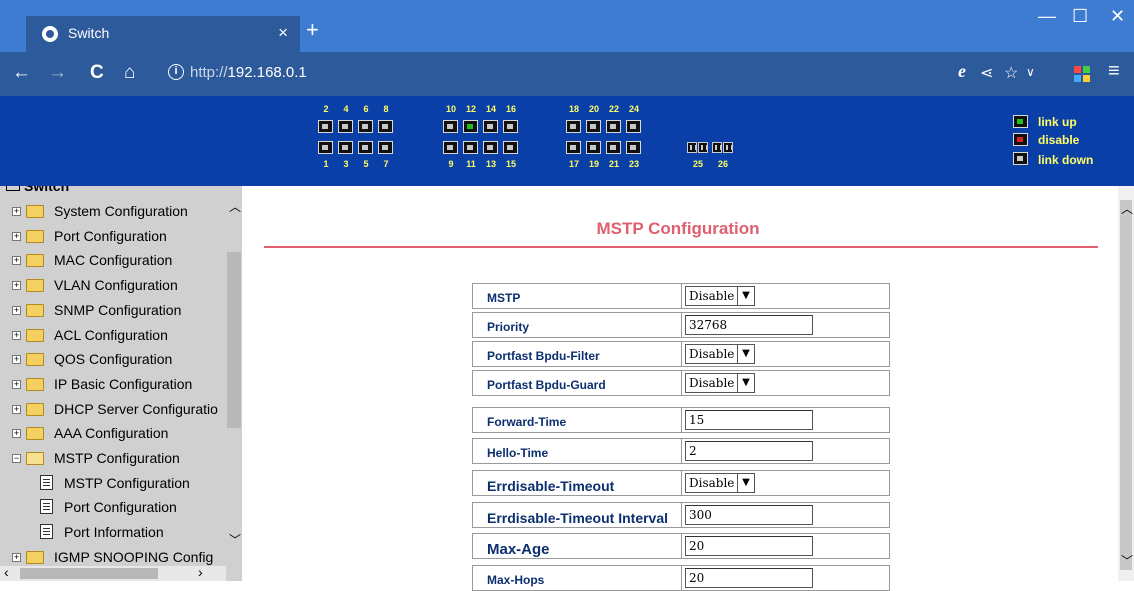  What do you see at coordinates (163, 34) in the screenshot?
I see `browser-tab: Switch ×` at bounding box center [163, 34].